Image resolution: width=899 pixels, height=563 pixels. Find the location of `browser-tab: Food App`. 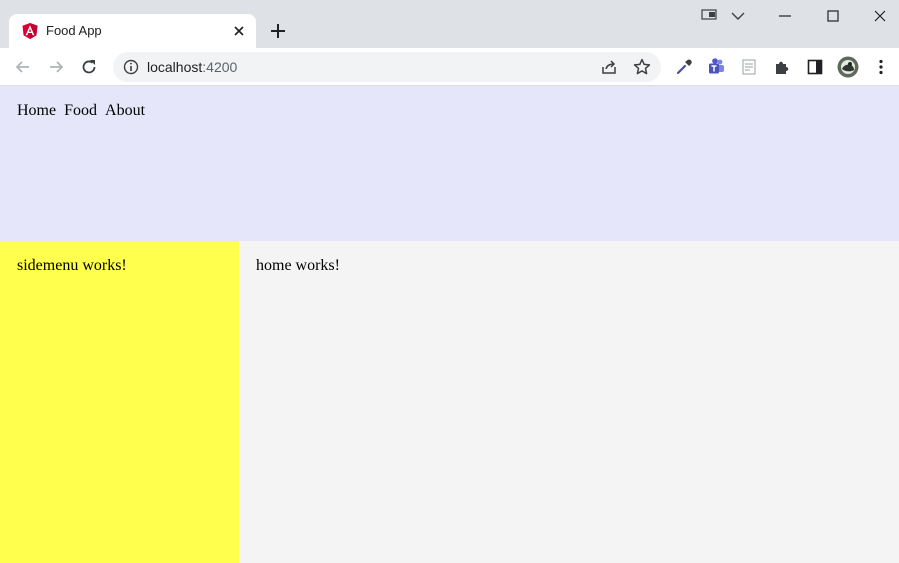

browser-tab: Food App is located at coordinates (132, 31).